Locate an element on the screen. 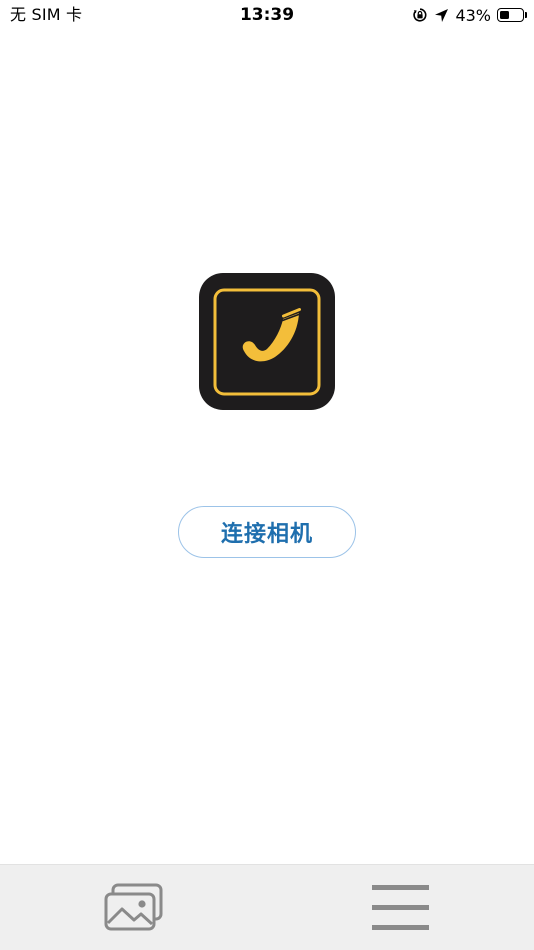 This screenshot has height=950, width=534. bottom-tab-bar is located at coordinates (267, 907).